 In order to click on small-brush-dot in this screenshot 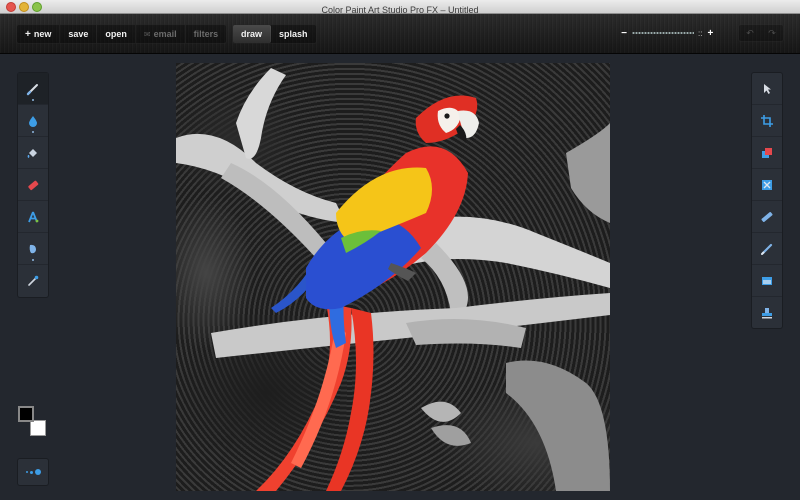, I will do `click(26, 472)`.